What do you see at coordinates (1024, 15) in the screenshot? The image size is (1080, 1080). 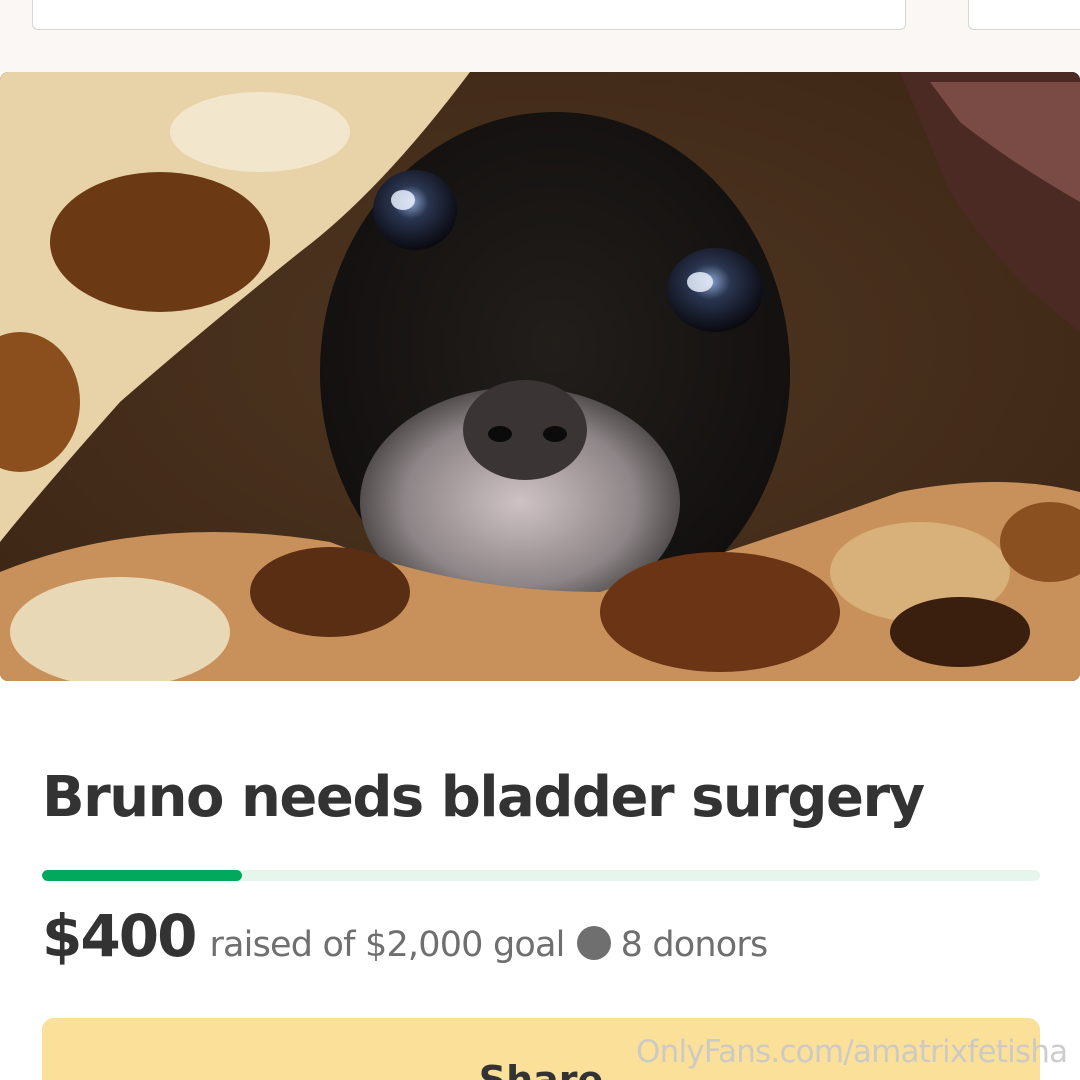 I see `top-card-secondary` at bounding box center [1024, 15].